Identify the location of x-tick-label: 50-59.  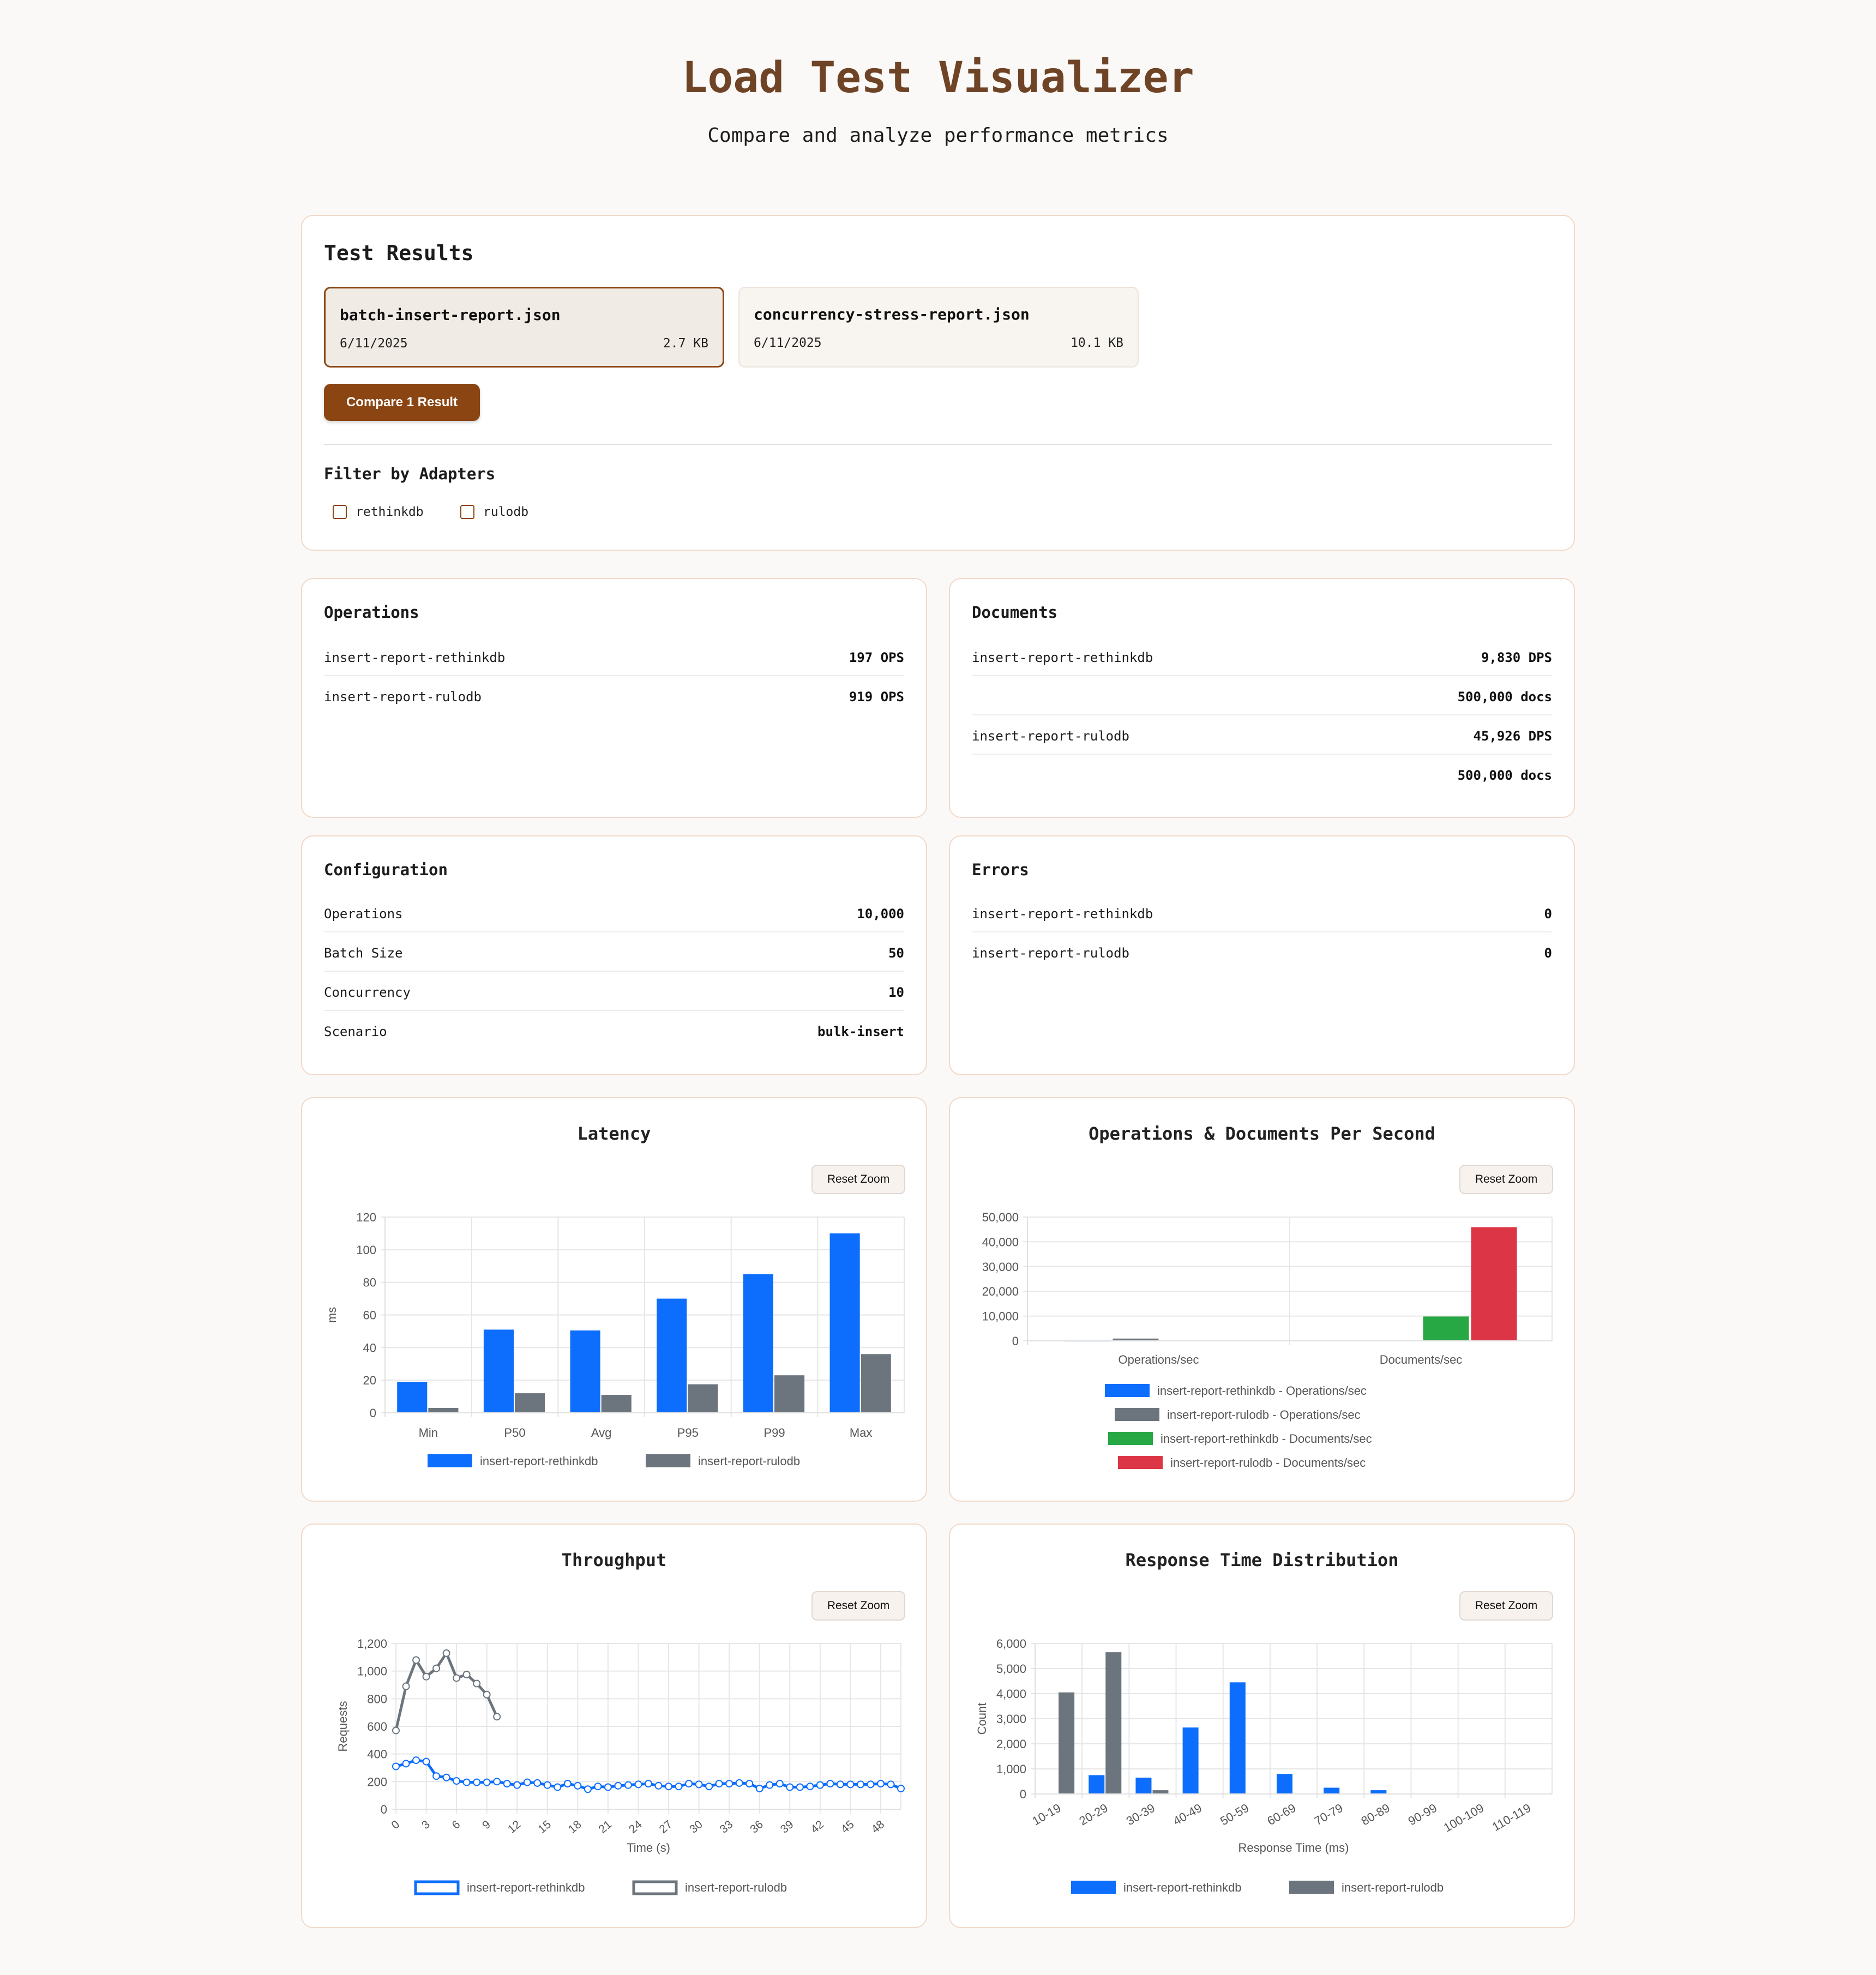
(1234, 1814).